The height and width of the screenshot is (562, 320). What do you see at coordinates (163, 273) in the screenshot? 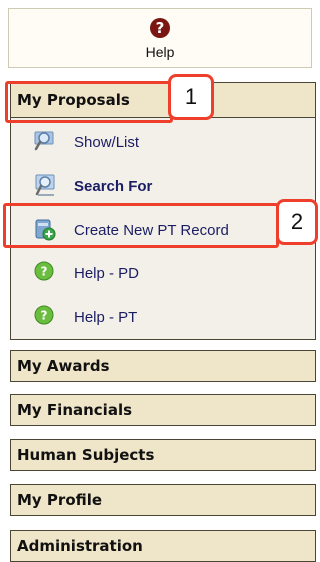
I see `menu-item-help-pd: ? Help - PD` at bounding box center [163, 273].